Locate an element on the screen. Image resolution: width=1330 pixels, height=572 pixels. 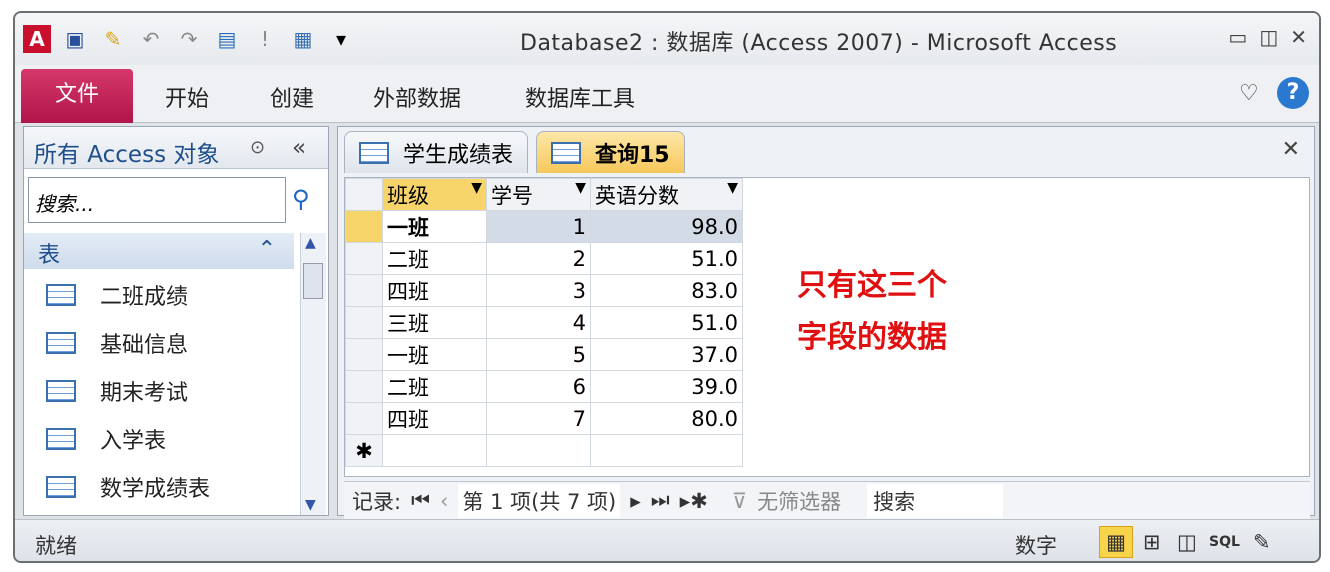
minimize-ribbon-icon: ♡ is located at coordinates (1249, 93).